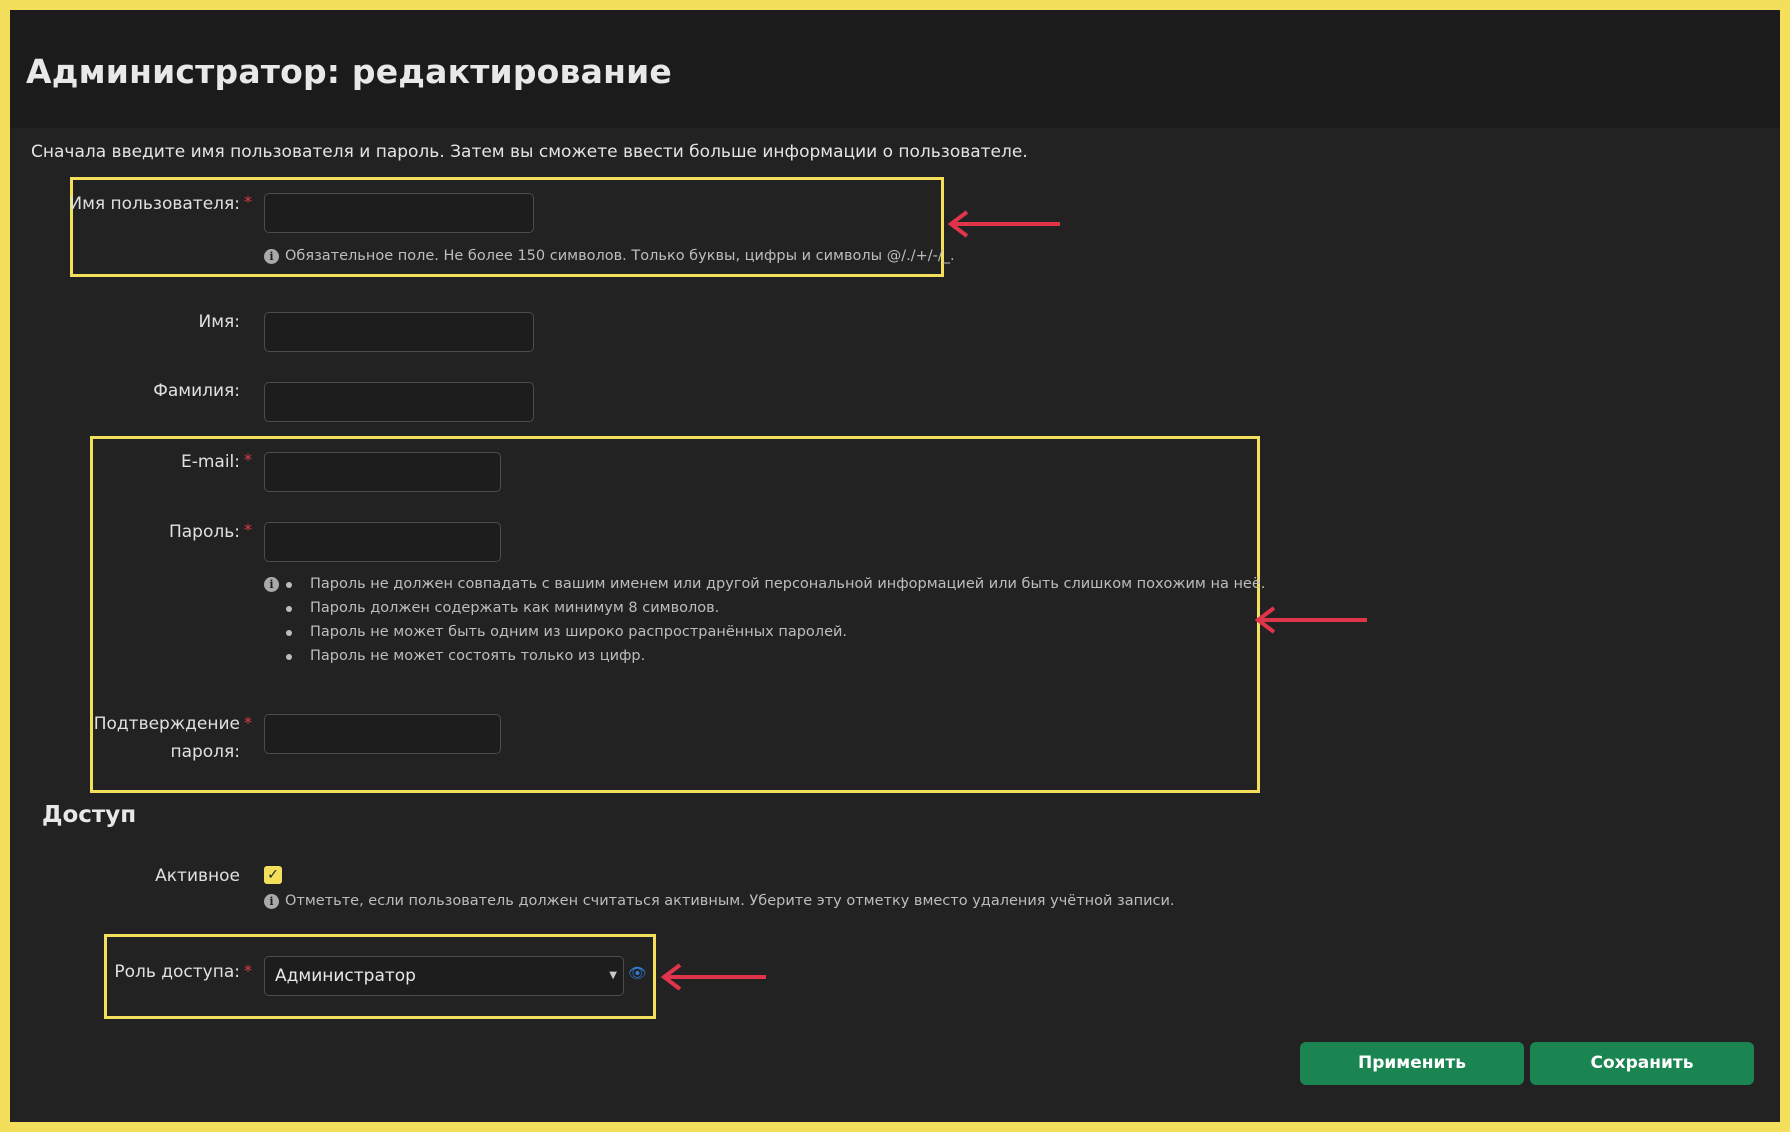 Image resolution: width=1790 pixels, height=1132 pixels. I want to click on role-label: Роль доступа:, so click(177, 972).